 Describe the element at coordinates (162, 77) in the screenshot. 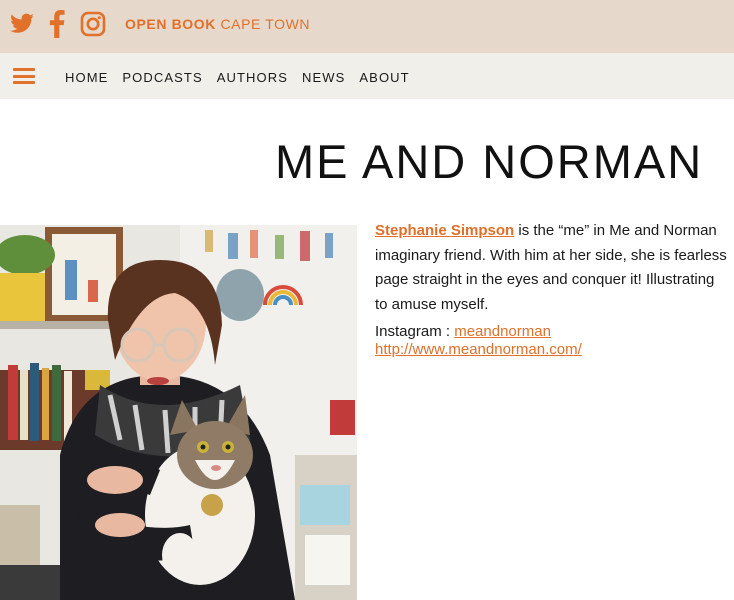

I see `nav-podcasts: PODCASTS` at that location.